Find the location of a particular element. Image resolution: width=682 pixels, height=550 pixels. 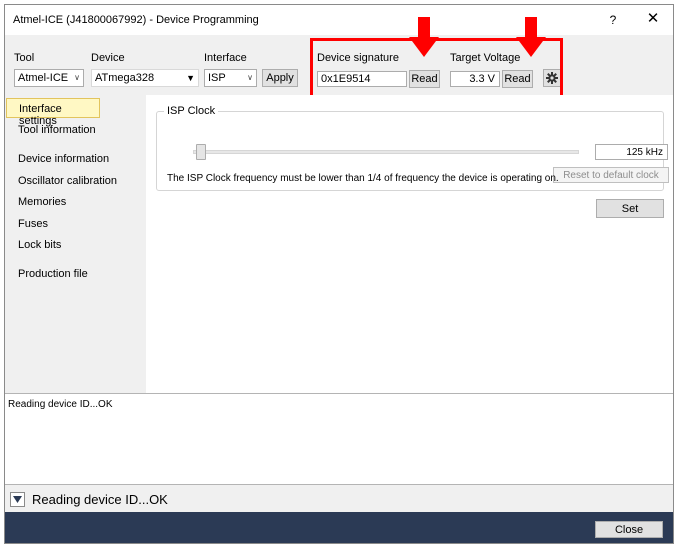

tool-select: Atmel-ICE ∨ is located at coordinates (49, 78).